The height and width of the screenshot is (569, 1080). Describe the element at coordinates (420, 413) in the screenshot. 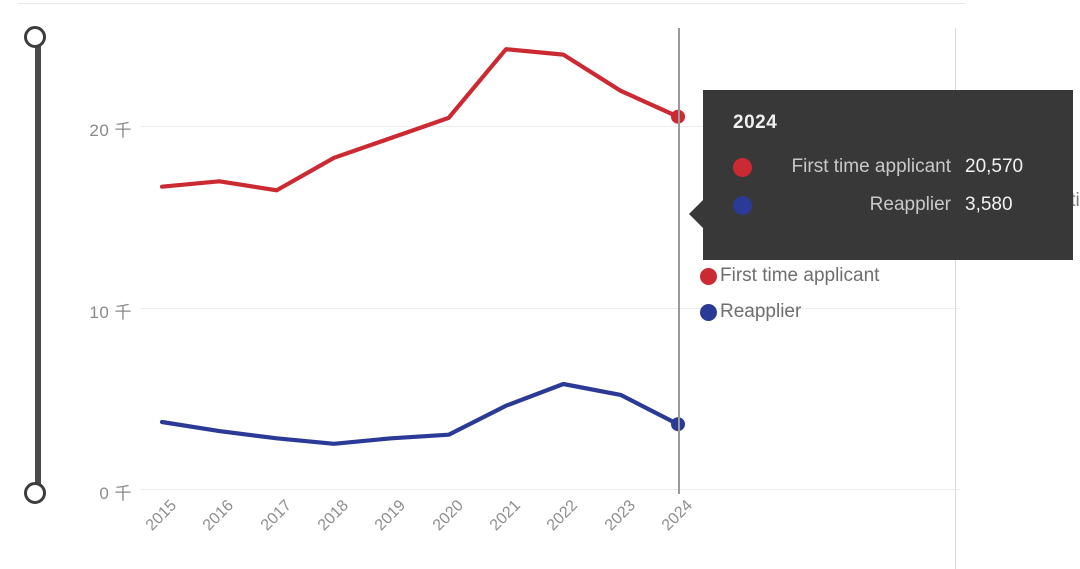

I see `series-line-reapplier` at that location.